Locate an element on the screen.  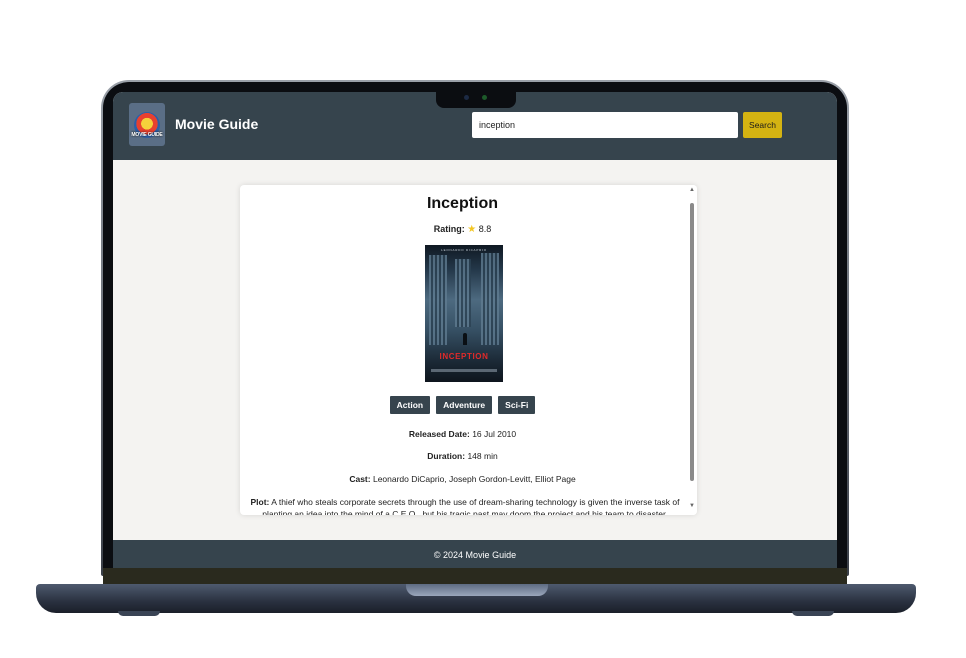
brand-title: Movie Guide is located at coordinates (217, 124).